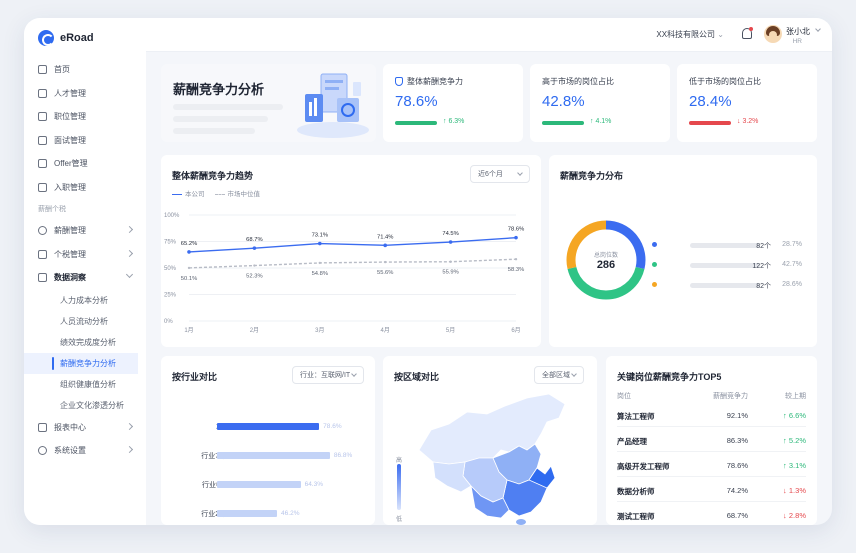 The image size is (856, 553). What do you see at coordinates (195, 377) in the screenshot?
I see `industry-title: 按行业对比` at bounding box center [195, 377].